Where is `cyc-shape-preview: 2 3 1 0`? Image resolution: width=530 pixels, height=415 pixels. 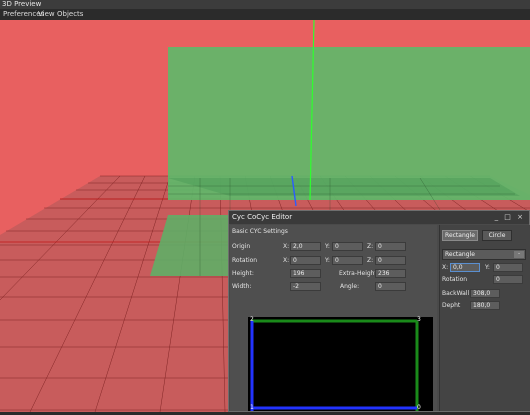 cyc-shape-preview: 2 3 1 0 is located at coordinates (340, 363).